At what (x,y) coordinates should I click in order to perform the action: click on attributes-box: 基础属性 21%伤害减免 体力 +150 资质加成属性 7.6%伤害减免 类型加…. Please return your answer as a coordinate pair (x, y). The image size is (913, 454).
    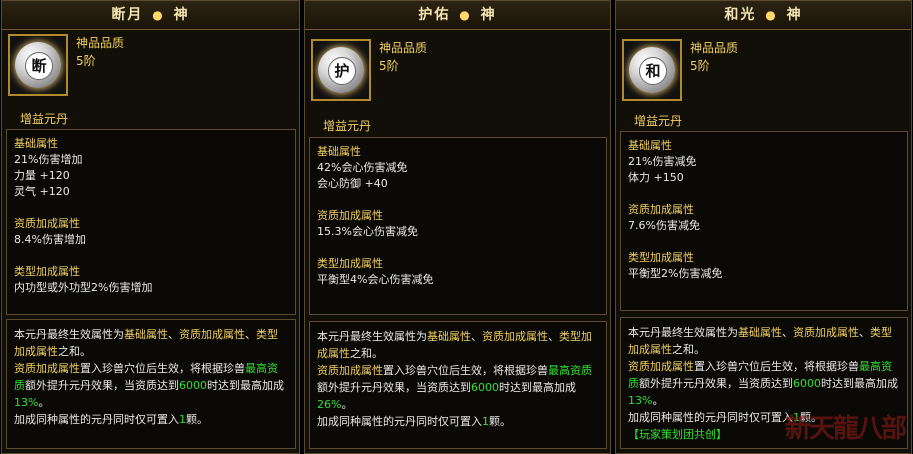
    Looking at the image, I should click on (764, 221).